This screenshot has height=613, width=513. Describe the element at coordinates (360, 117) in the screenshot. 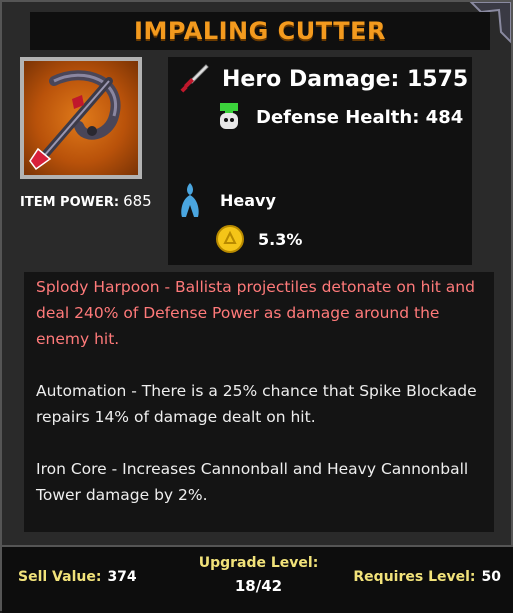

I see `defense-health-text: Defense Health: 484` at that location.